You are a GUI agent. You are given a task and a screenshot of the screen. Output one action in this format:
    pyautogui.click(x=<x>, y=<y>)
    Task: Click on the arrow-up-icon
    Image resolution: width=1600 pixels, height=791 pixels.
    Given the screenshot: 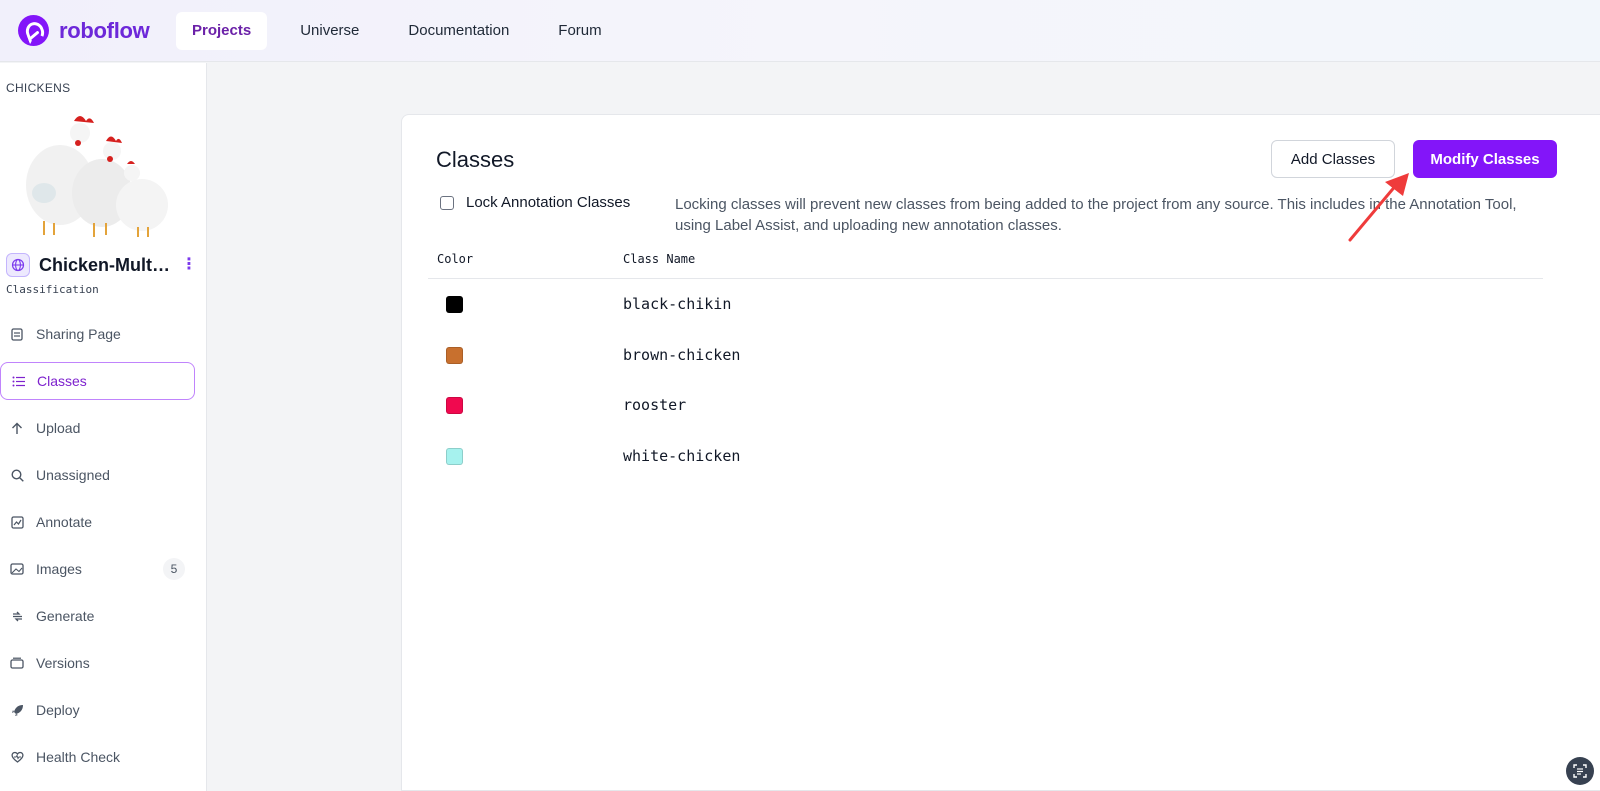 What is the action you would take?
    pyautogui.click(x=17, y=428)
    